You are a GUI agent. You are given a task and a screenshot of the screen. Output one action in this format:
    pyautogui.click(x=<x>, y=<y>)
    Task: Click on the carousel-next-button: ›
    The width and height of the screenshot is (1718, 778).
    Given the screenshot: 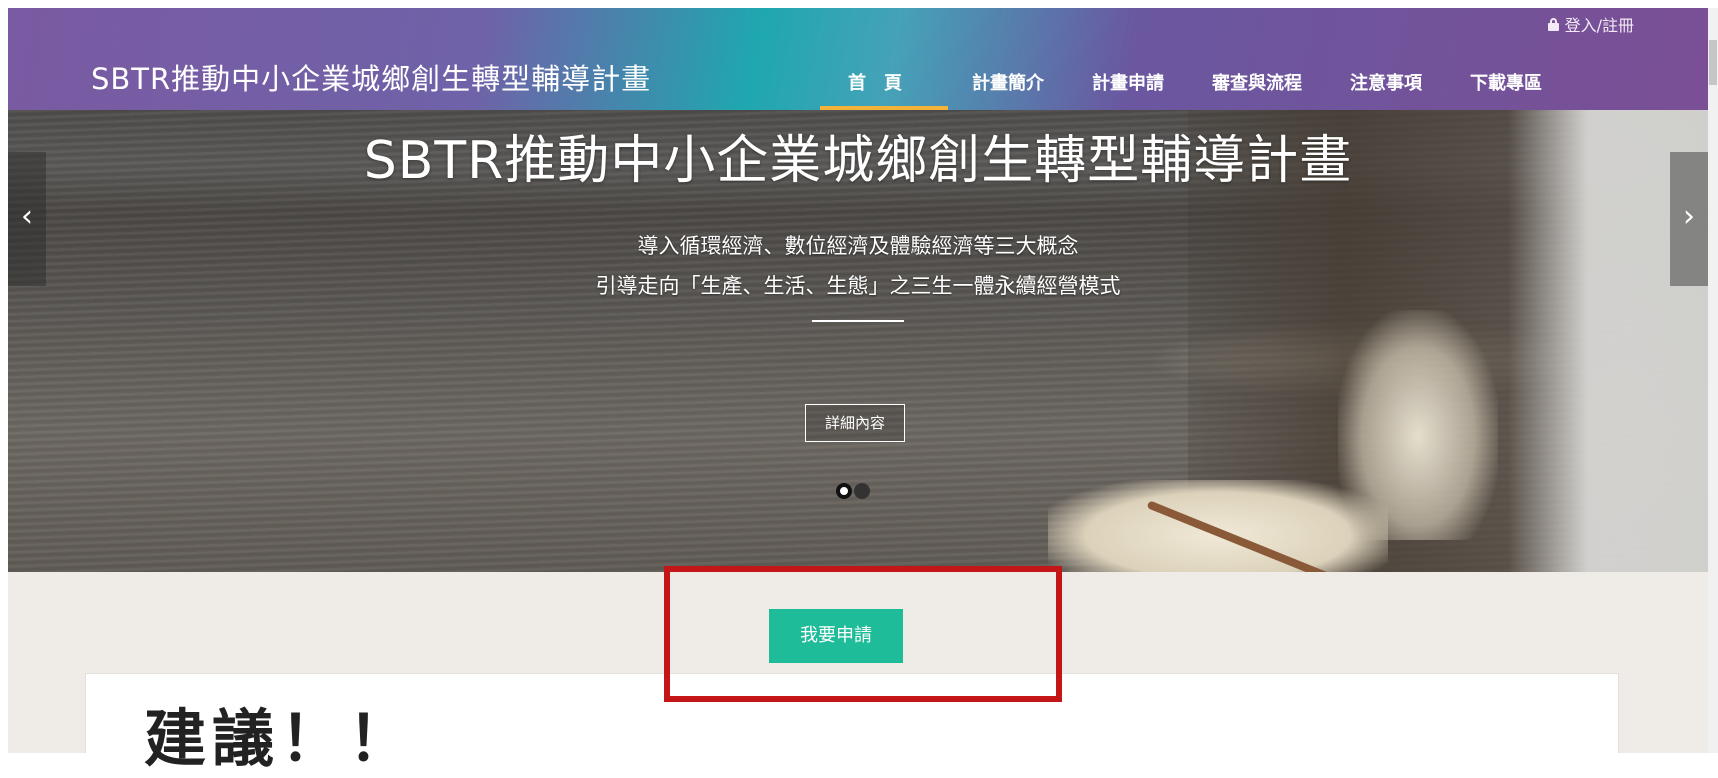 What is the action you would take?
    pyautogui.click(x=1689, y=219)
    